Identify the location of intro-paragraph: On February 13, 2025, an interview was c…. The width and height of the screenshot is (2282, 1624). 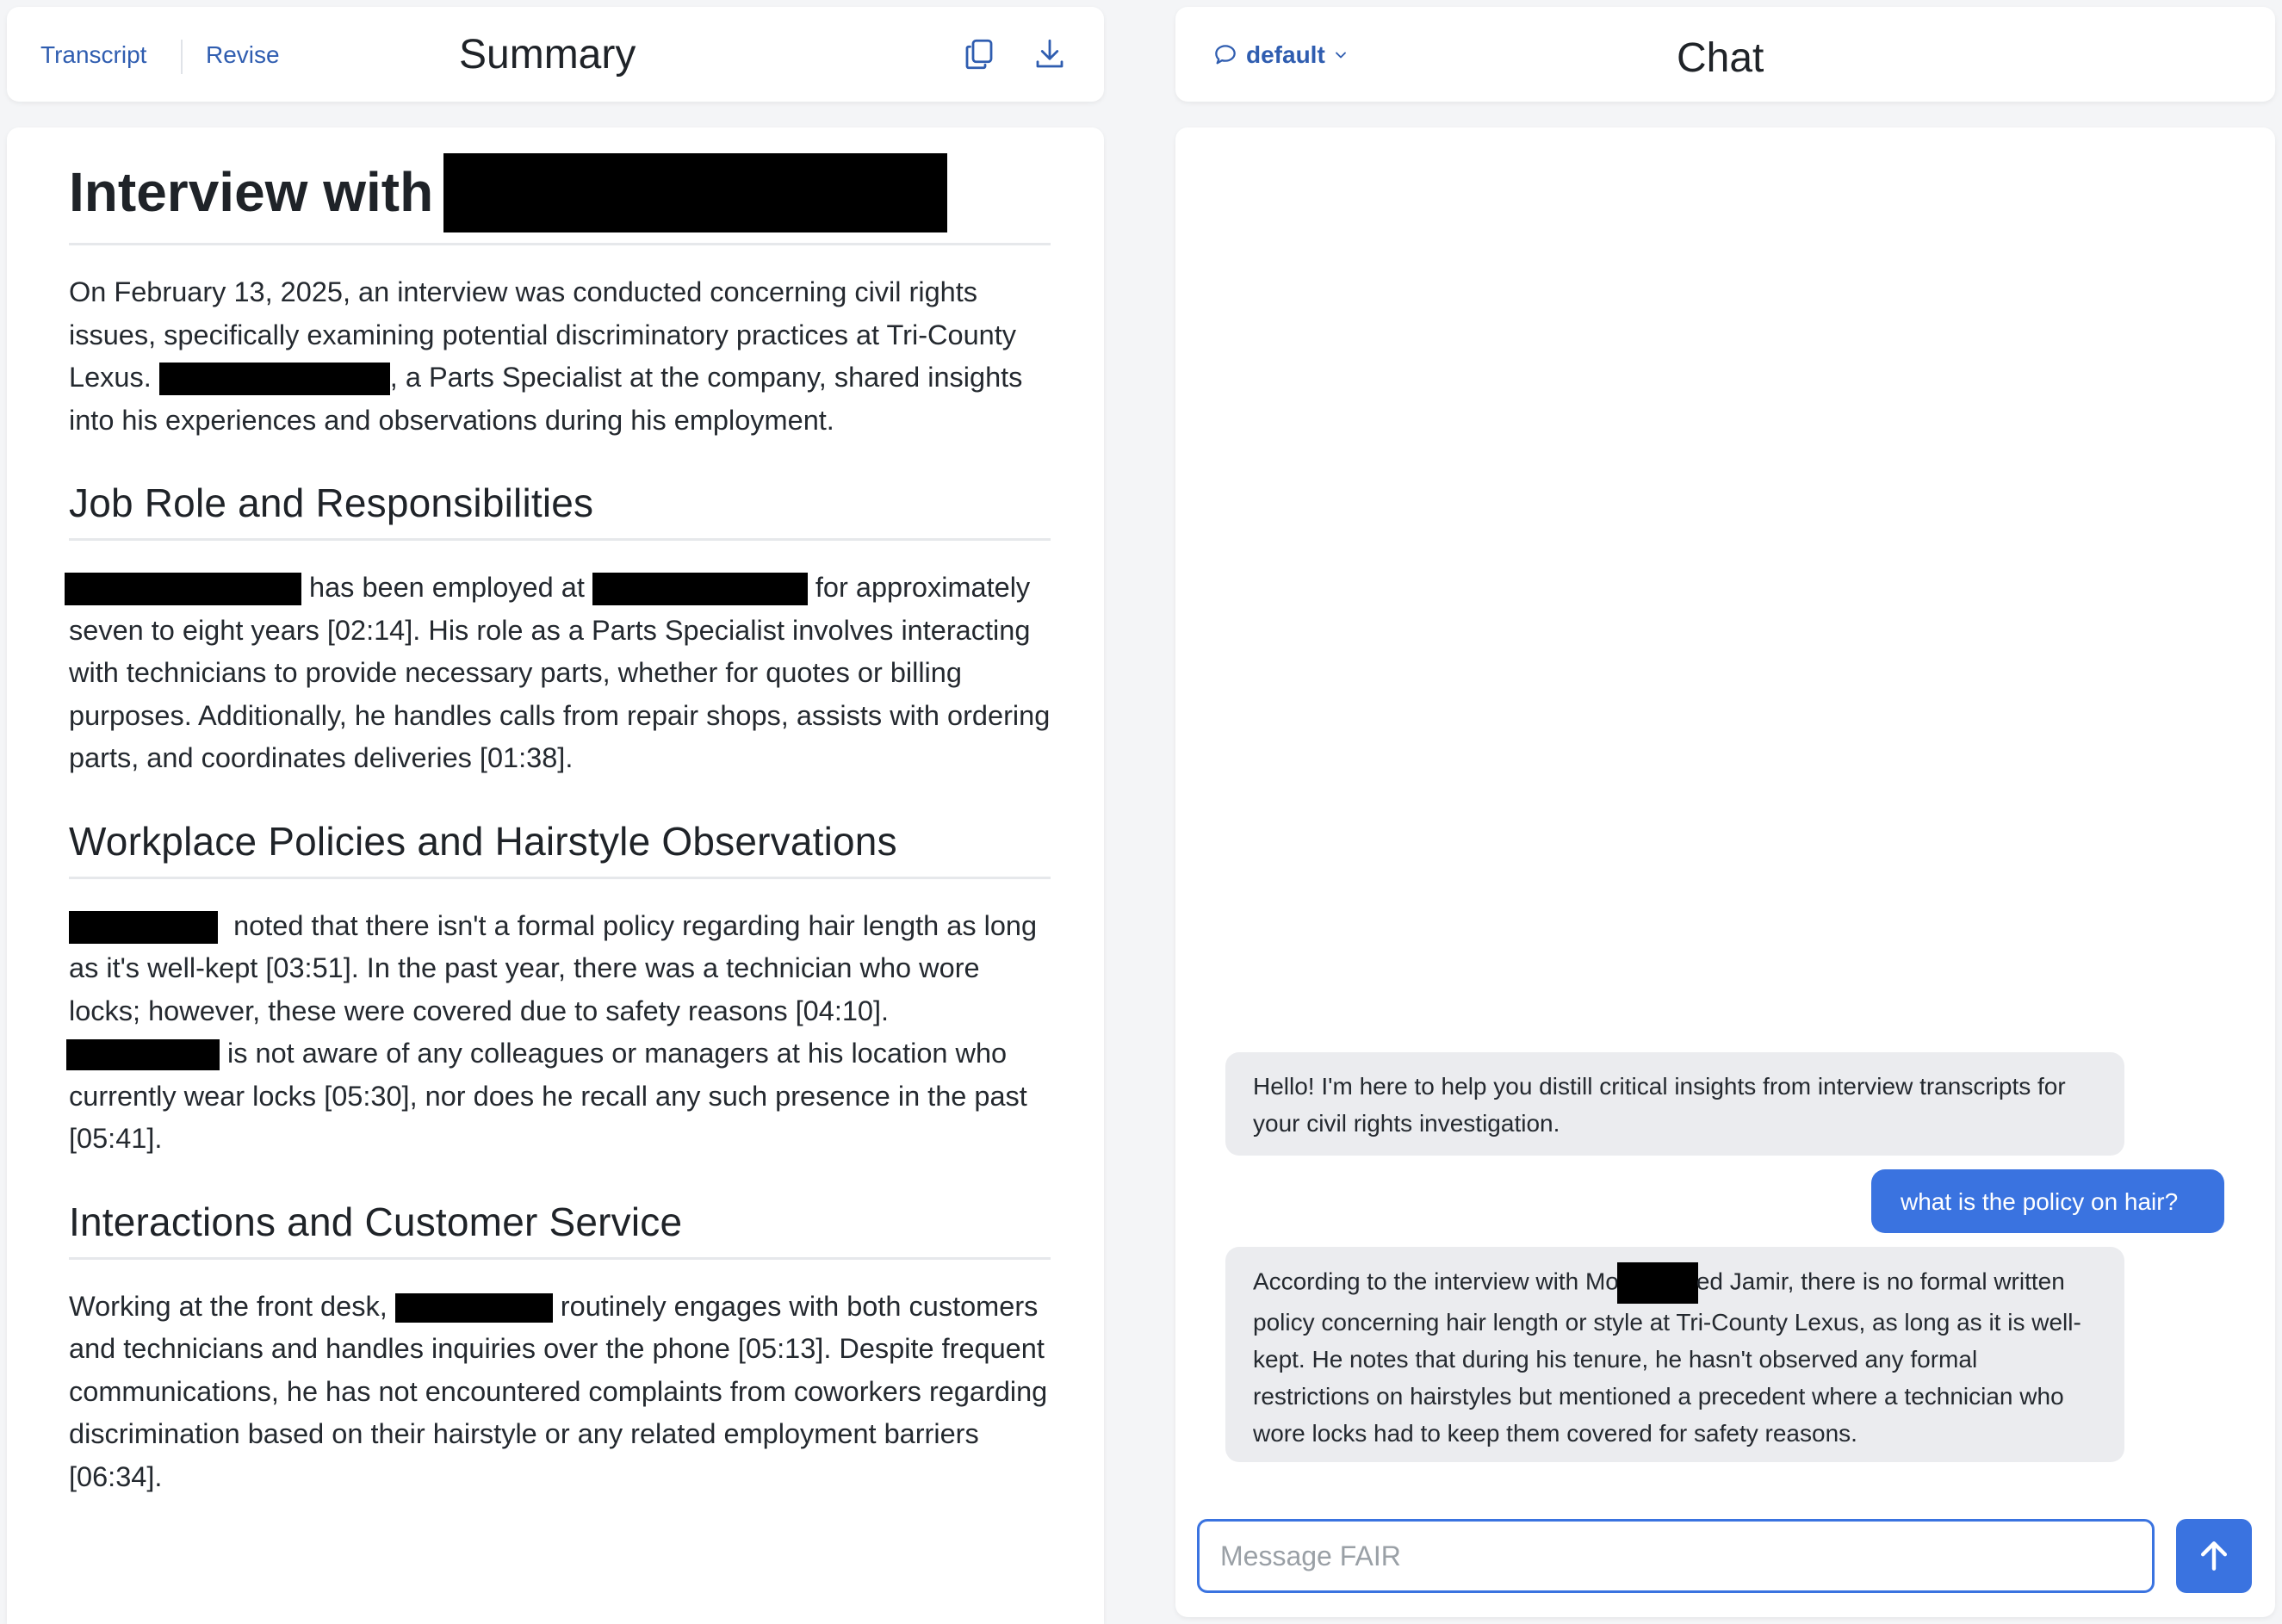
(560, 356).